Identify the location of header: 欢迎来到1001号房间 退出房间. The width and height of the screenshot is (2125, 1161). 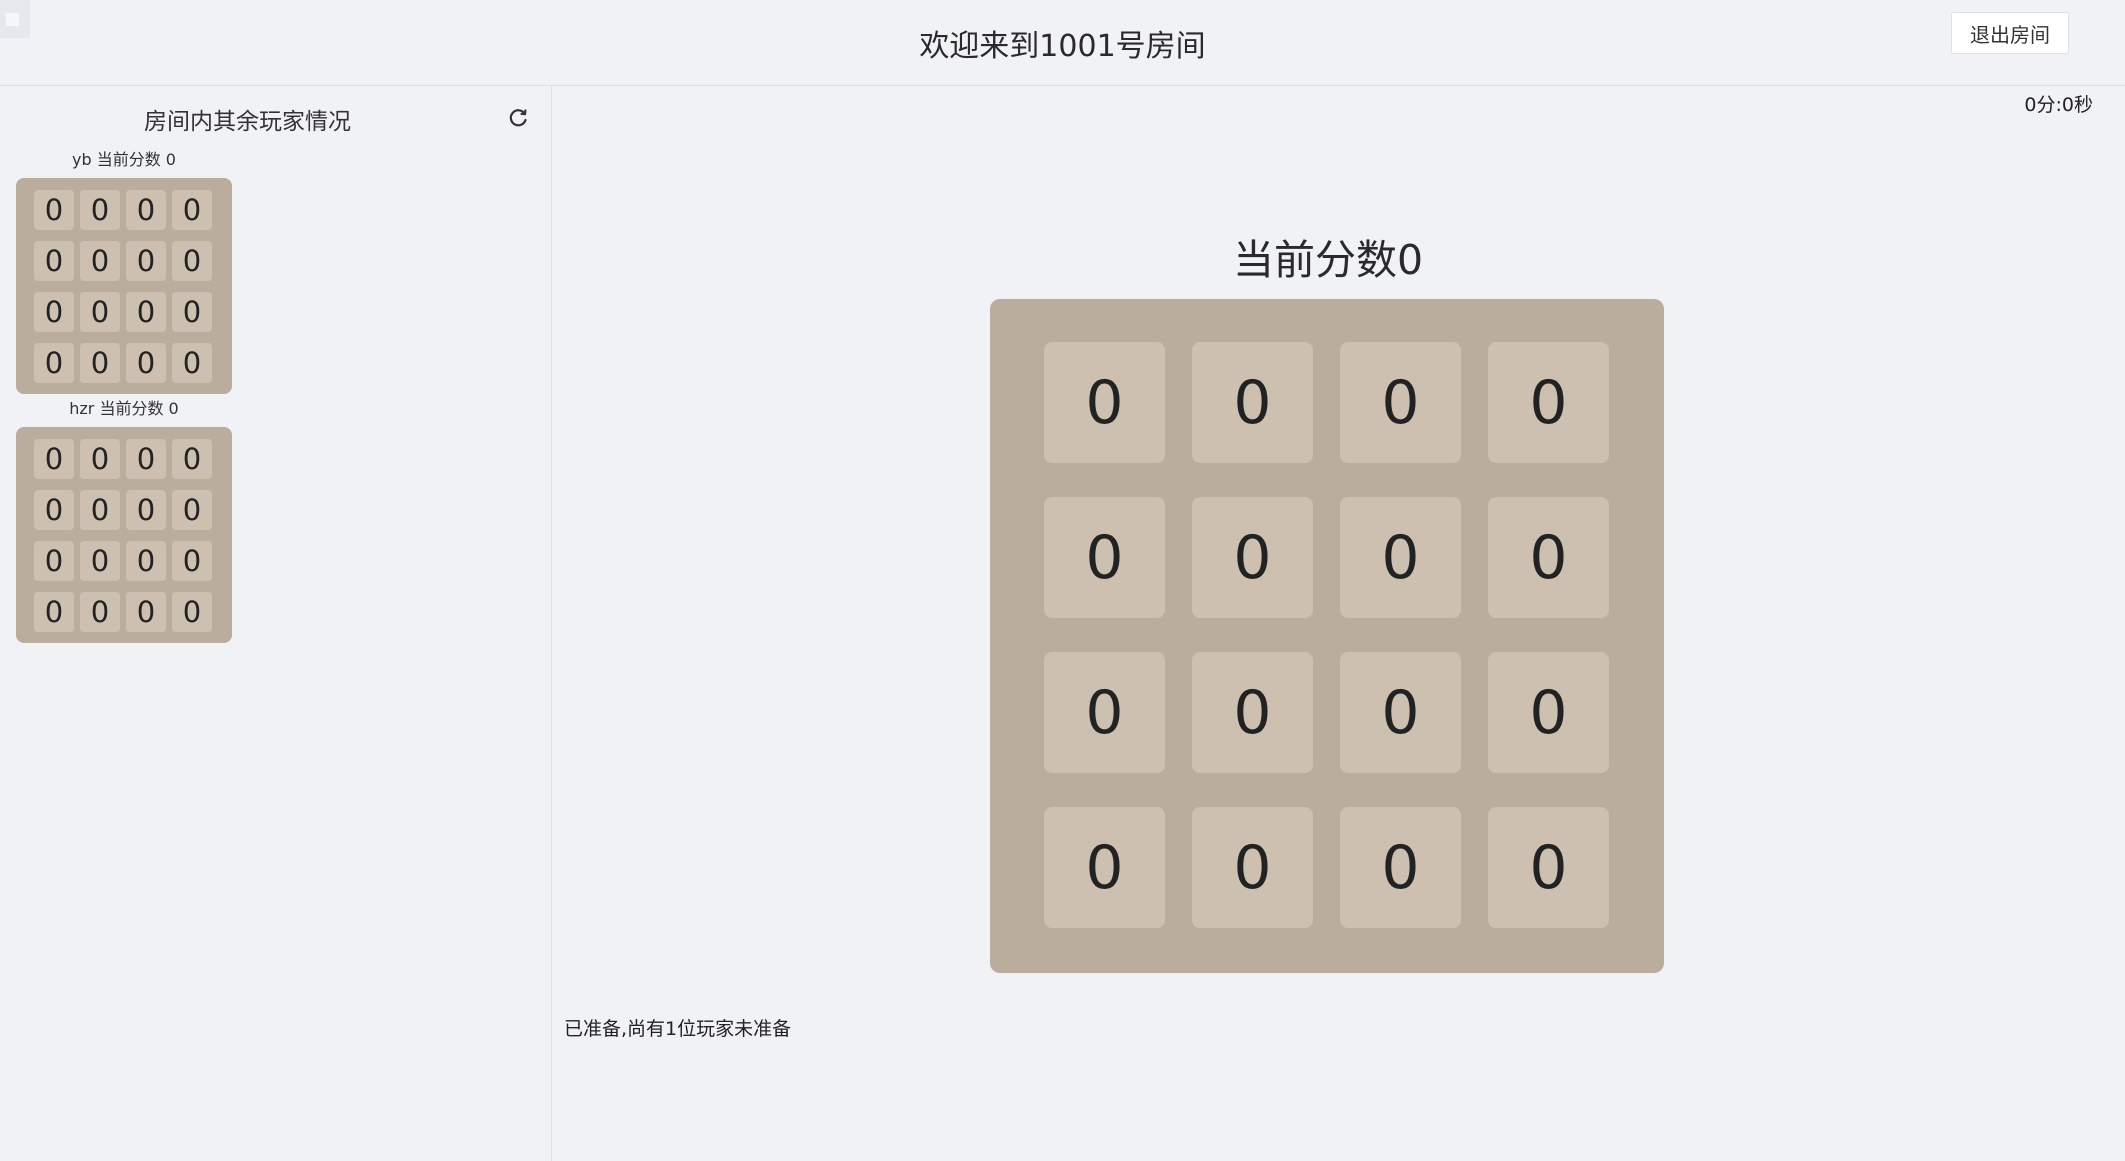
(1062, 43).